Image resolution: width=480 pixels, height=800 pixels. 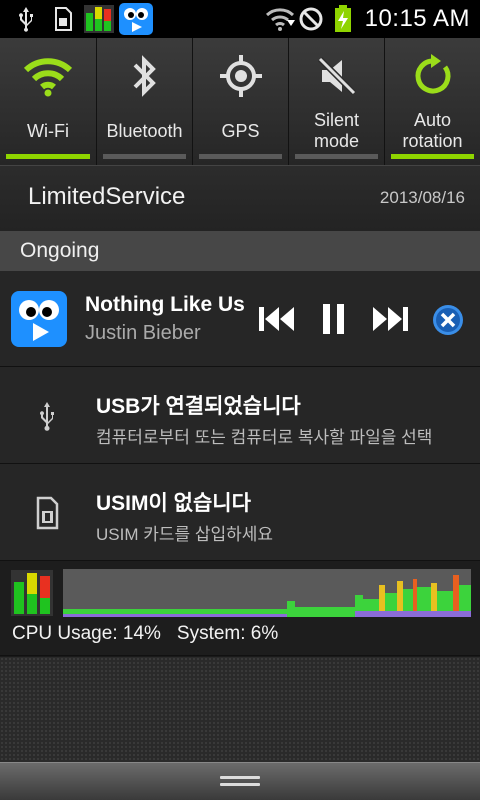 I want to click on wifi-toggle: Wi-Fi, so click(x=48, y=101).